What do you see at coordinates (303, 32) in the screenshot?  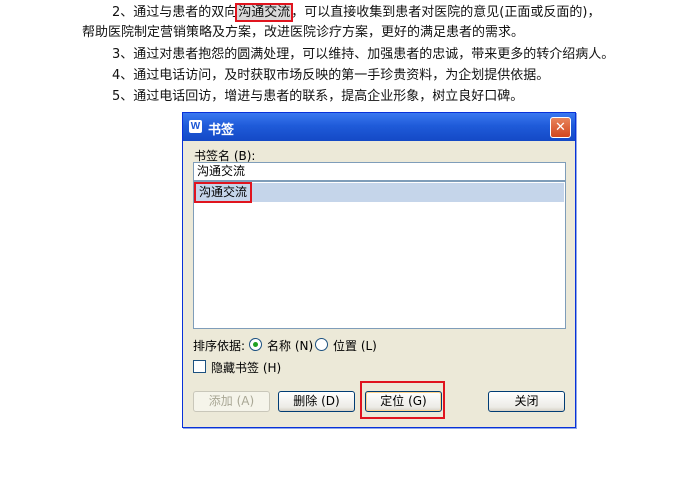 I see `doc-line-2-cont: 帮助医院制定营销策略及方案，改进医院诊疗方案，更好的满足患者的需求。` at bounding box center [303, 32].